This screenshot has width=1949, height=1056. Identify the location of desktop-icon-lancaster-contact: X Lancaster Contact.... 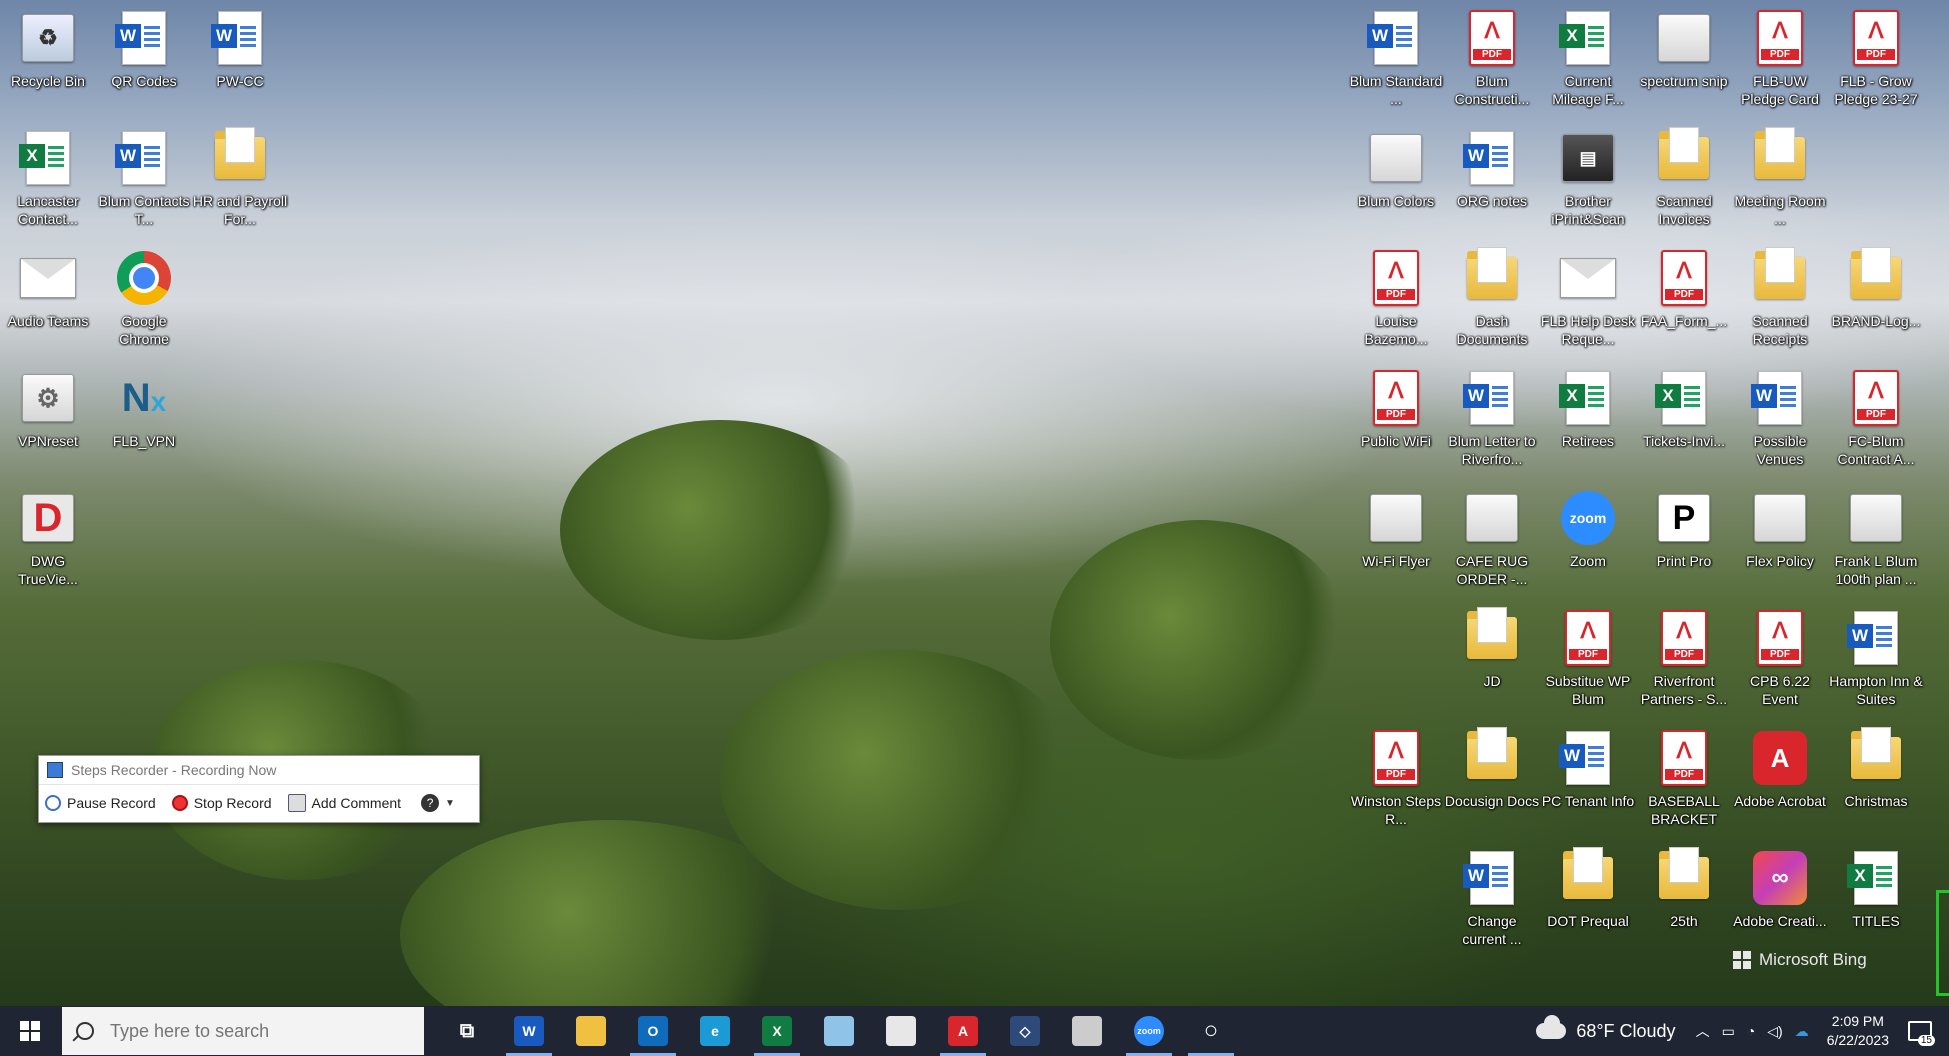
(48, 180).